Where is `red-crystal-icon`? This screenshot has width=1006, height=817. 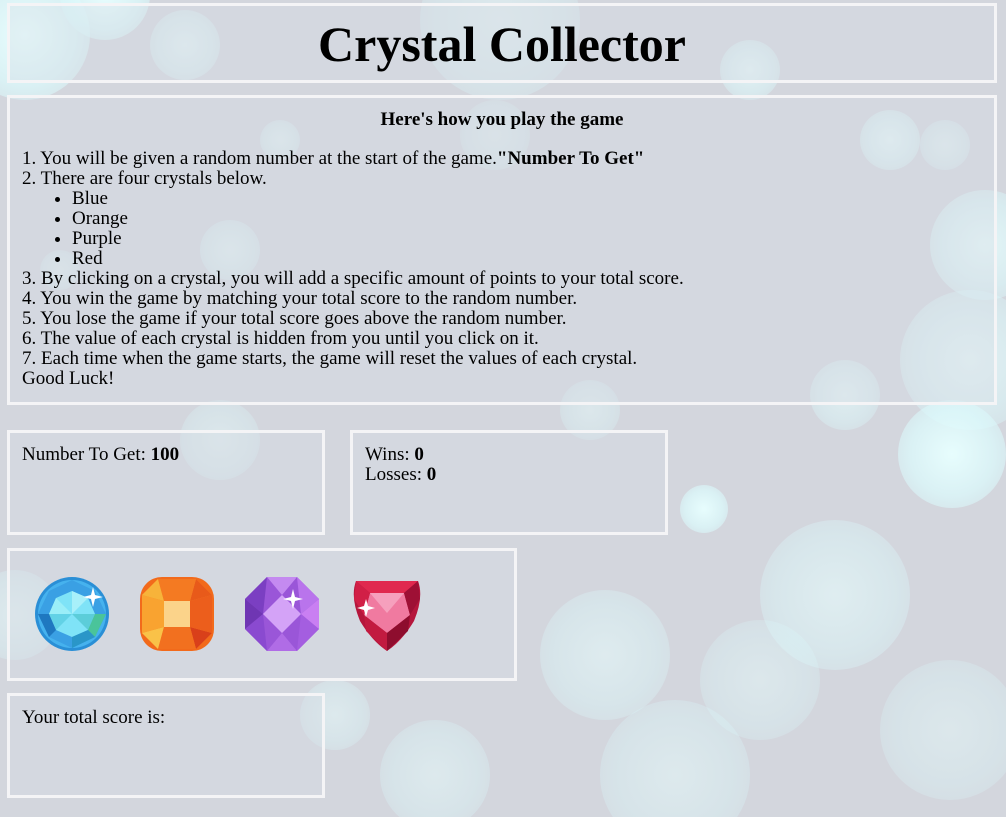
red-crystal-icon is located at coordinates (387, 616).